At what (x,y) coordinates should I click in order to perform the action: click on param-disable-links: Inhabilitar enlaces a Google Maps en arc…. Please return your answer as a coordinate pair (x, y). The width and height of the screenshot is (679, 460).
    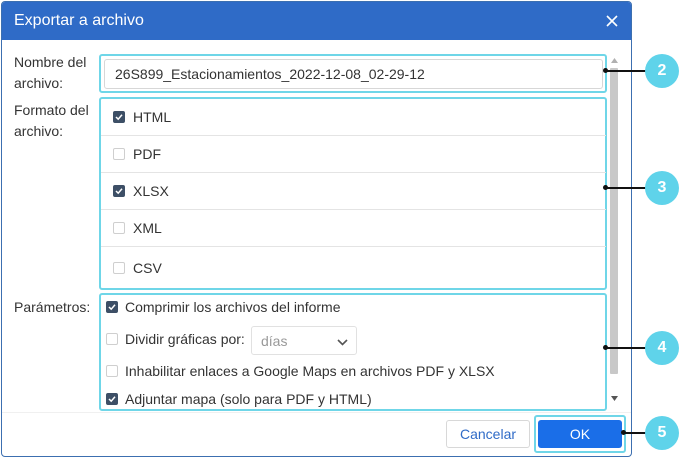
    Looking at the image, I should click on (300, 371).